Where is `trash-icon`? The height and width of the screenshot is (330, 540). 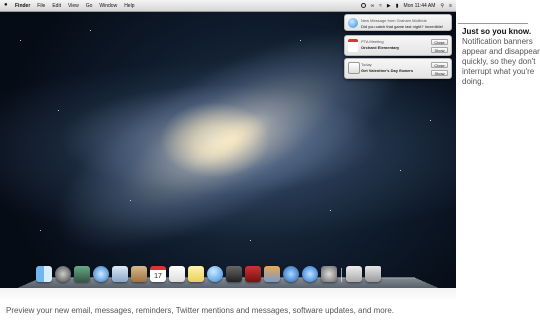
trash-icon is located at coordinates (373, 274).